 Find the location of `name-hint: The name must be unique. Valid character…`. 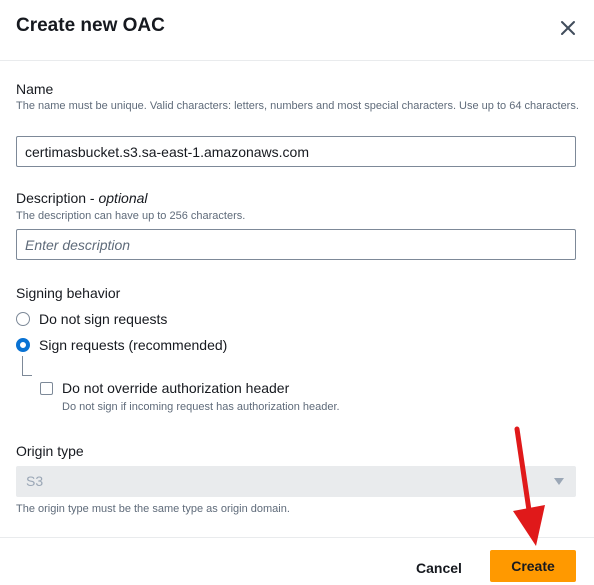

name-hint: The name must be unique. Valid character… is located at coordinates (297, 106).